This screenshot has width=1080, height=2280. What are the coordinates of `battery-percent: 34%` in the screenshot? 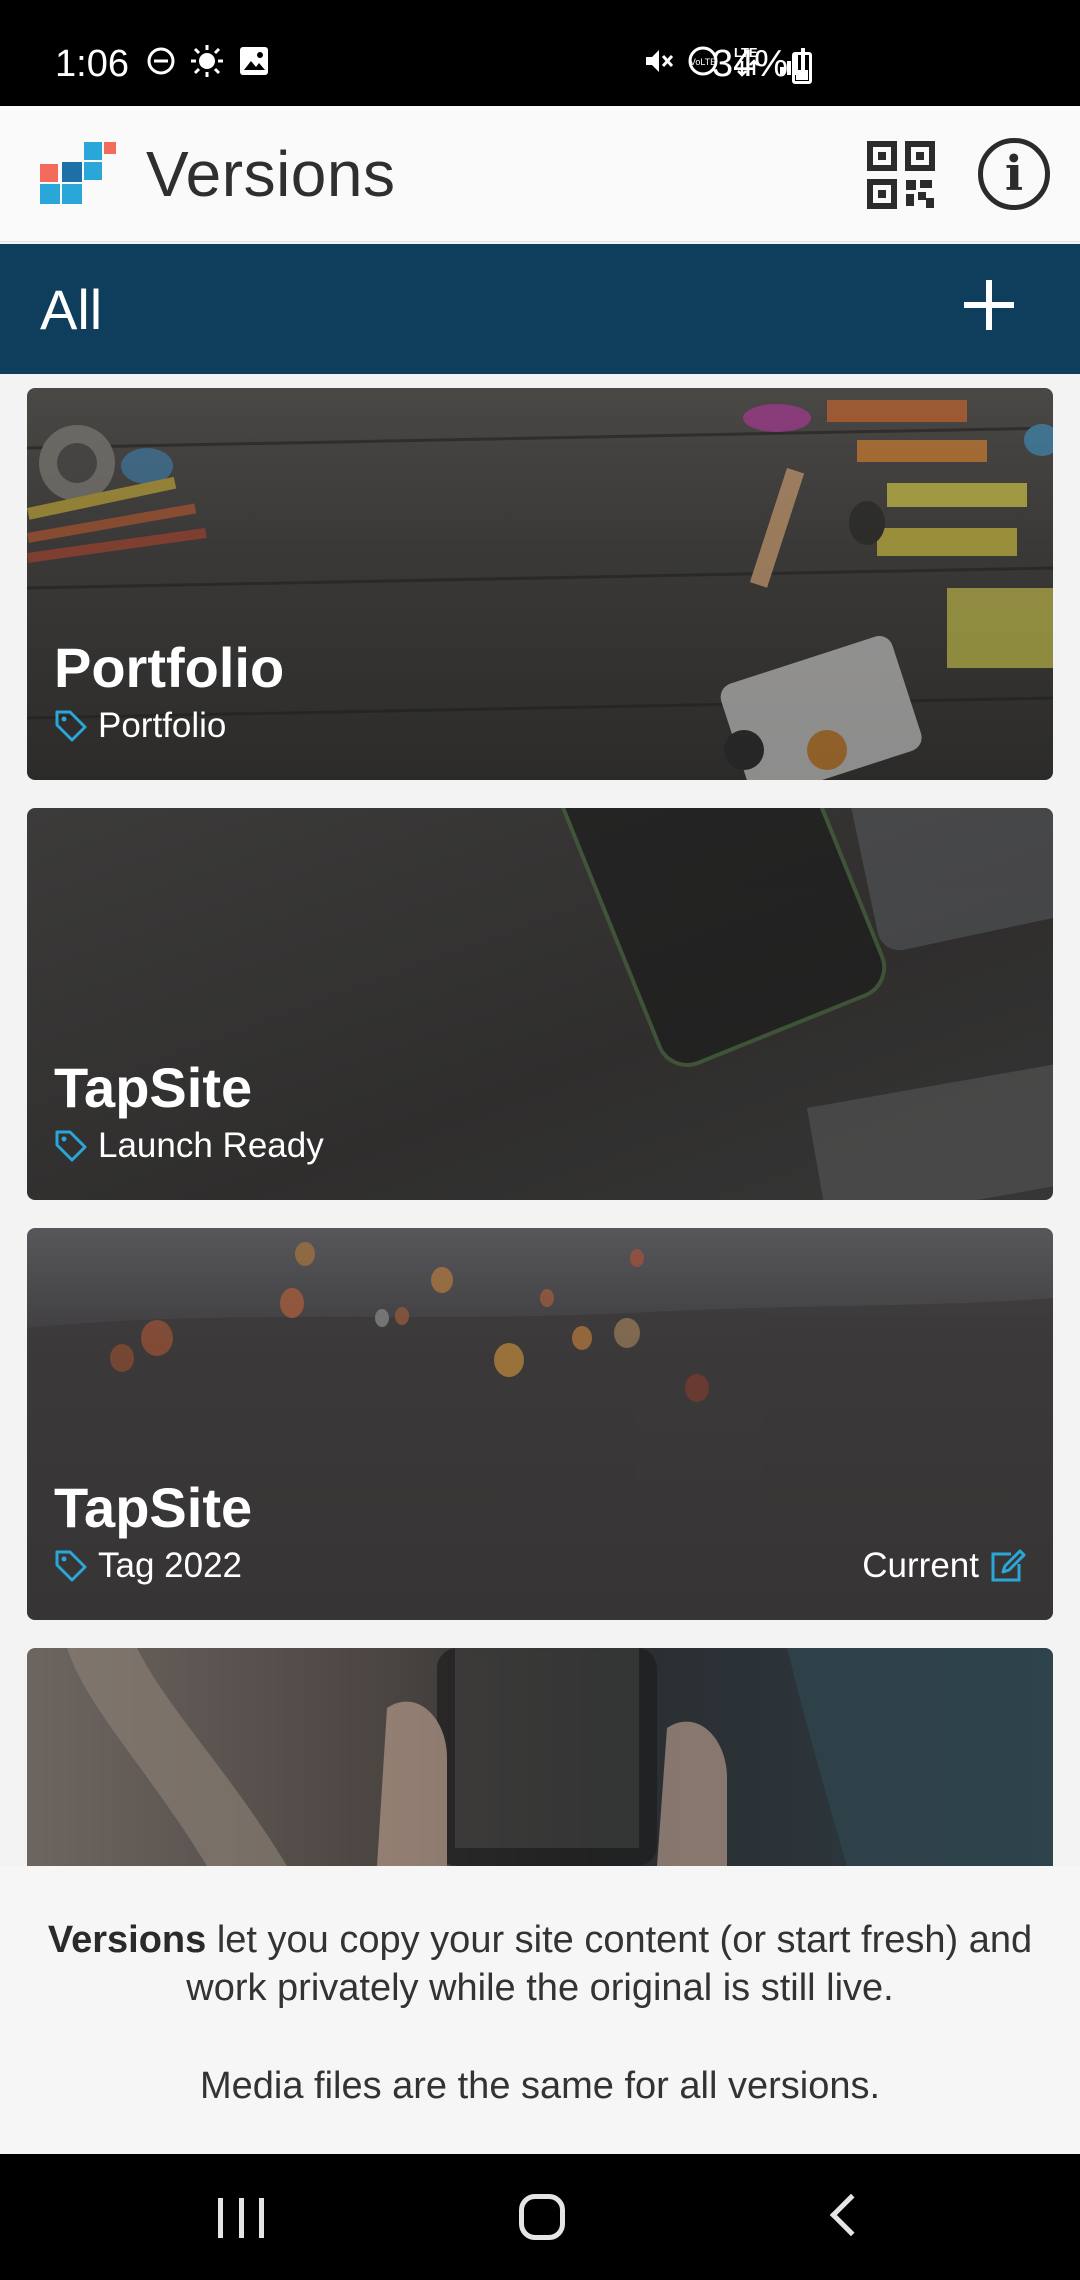 It's located at (750, 64).